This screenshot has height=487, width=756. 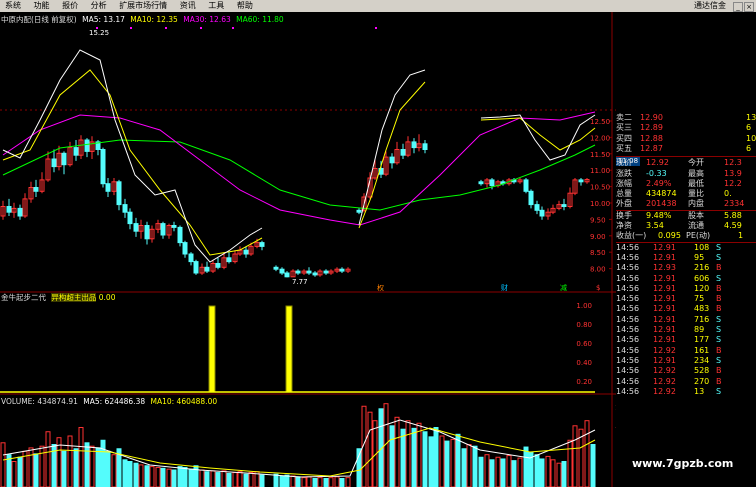 I want to click on indicator-tick-label: 0.40, so click(x=584, y=363).